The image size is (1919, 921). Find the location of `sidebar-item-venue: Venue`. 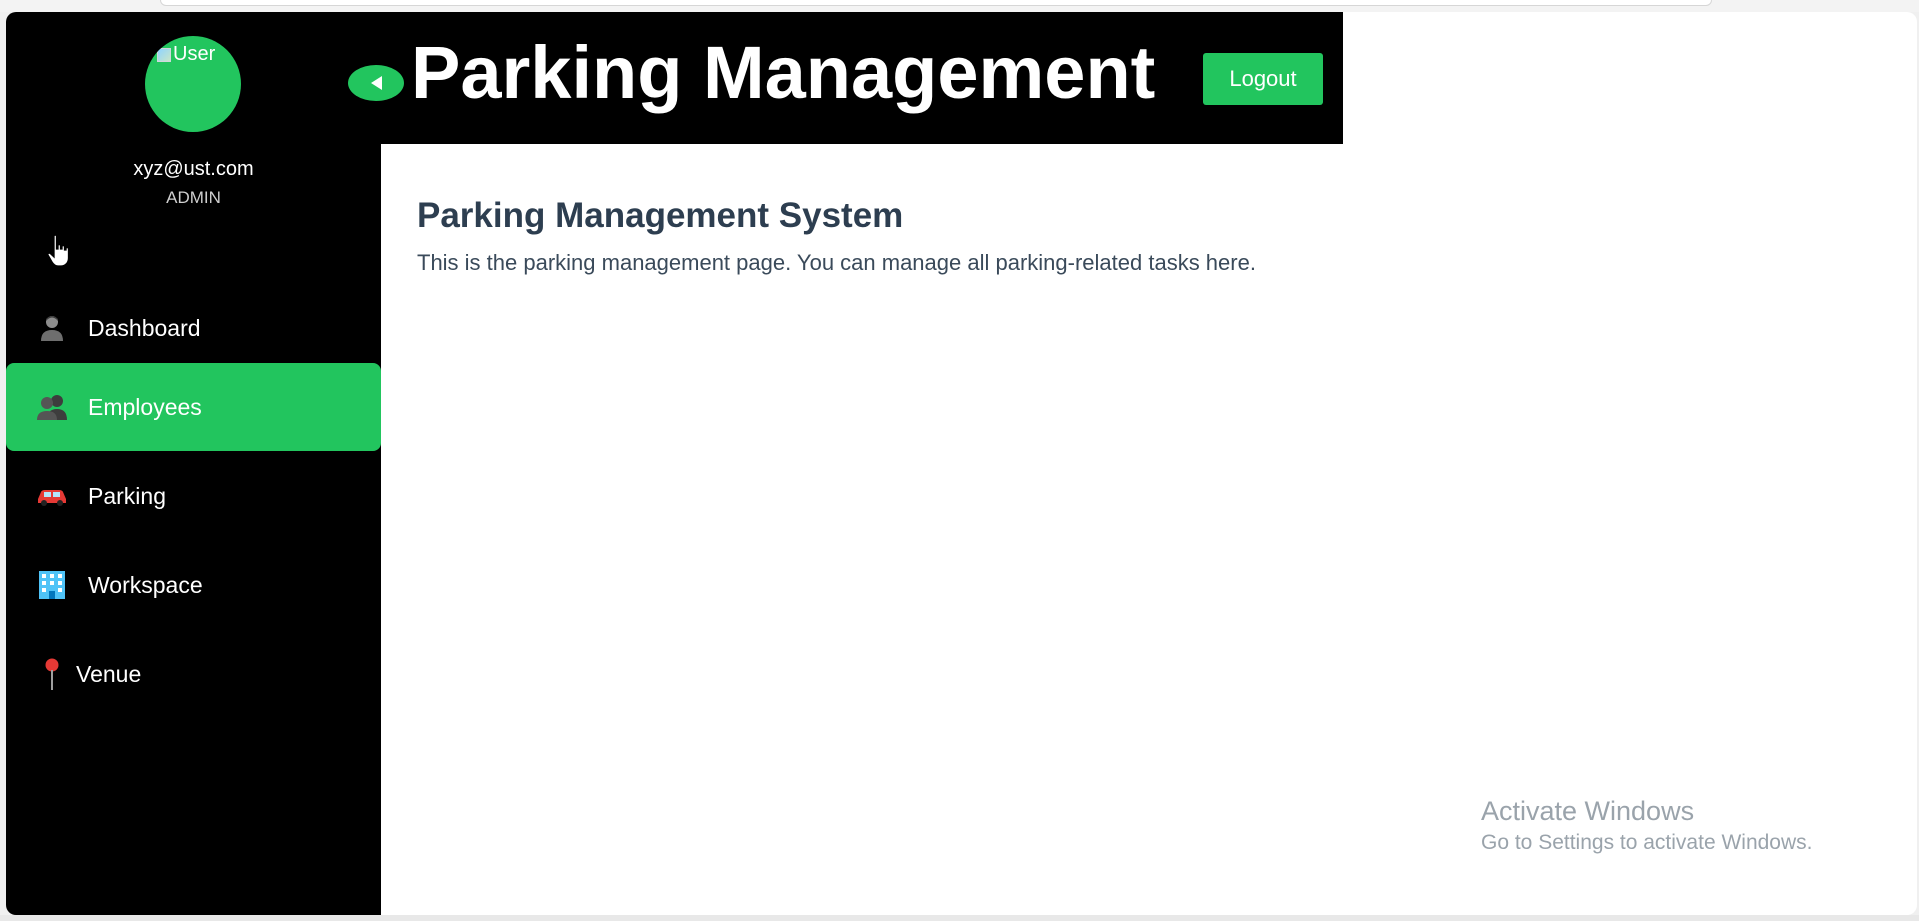

sidebar-item-venue: Venue is located at coordinates (193, 674).